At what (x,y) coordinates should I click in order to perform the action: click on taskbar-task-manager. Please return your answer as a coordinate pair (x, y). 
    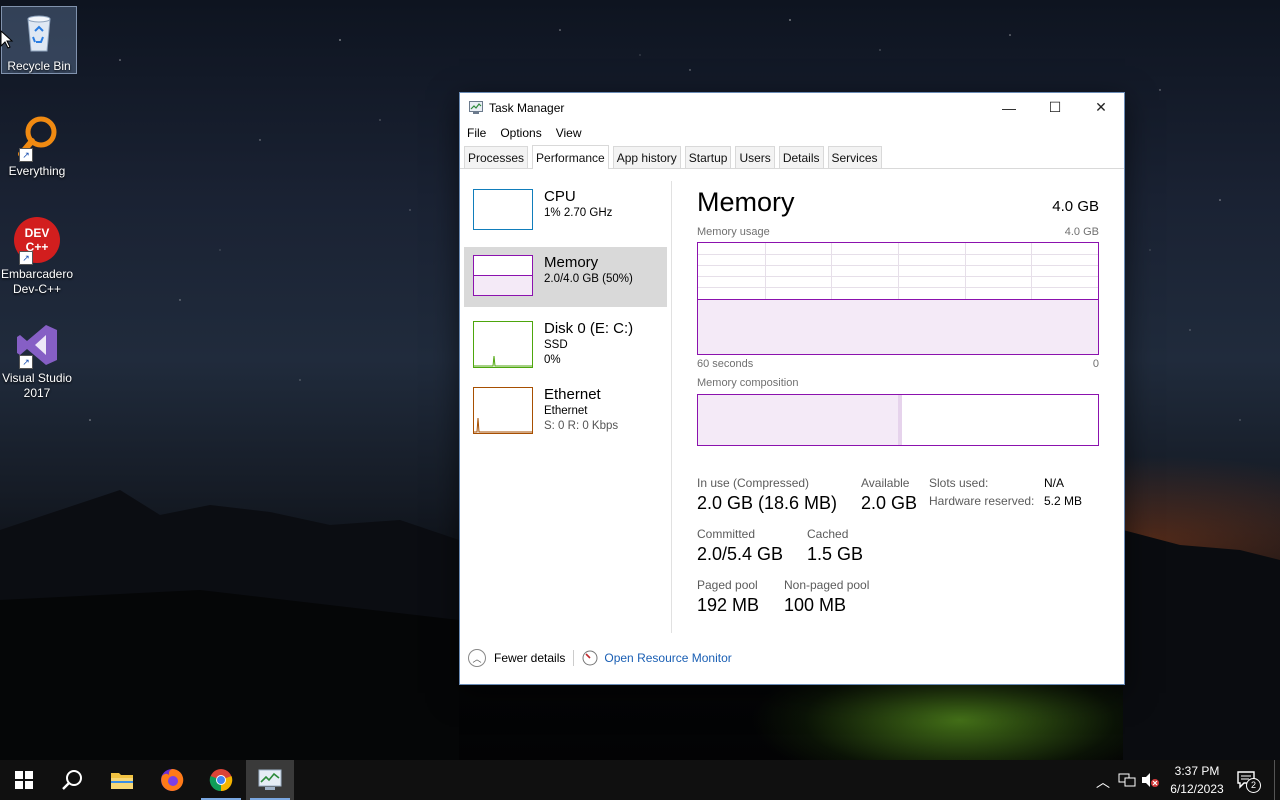
    Looking at the image, I should click on (270, 780).